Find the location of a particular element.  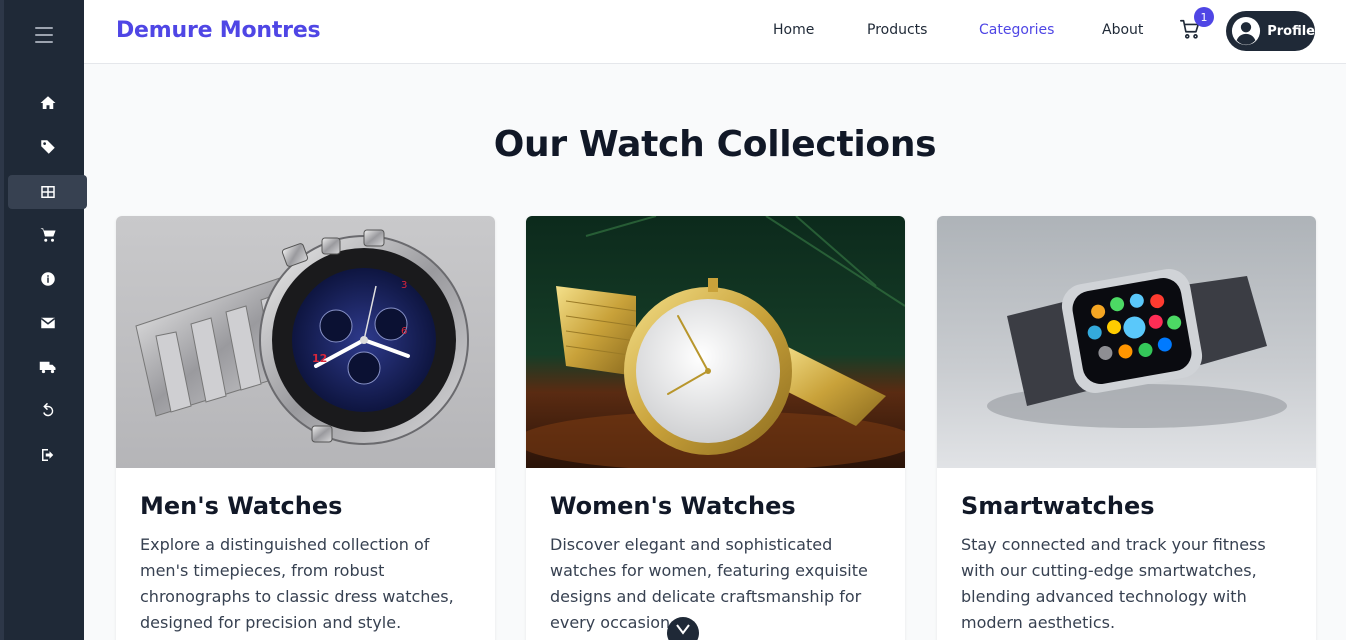

brand-logo: Demure Montres is located at coordinates (218, 30).